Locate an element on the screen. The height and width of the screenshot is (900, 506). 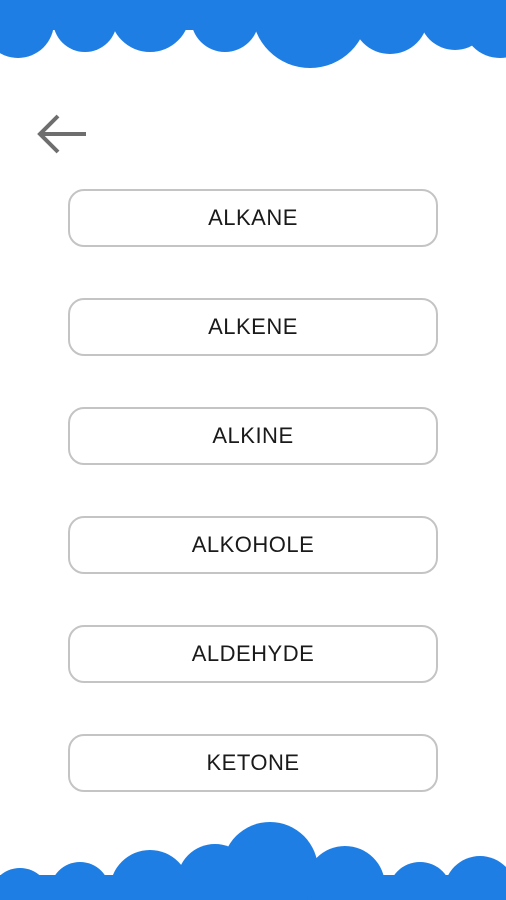
arrow-left-icon is located at coordinates (61, 134).